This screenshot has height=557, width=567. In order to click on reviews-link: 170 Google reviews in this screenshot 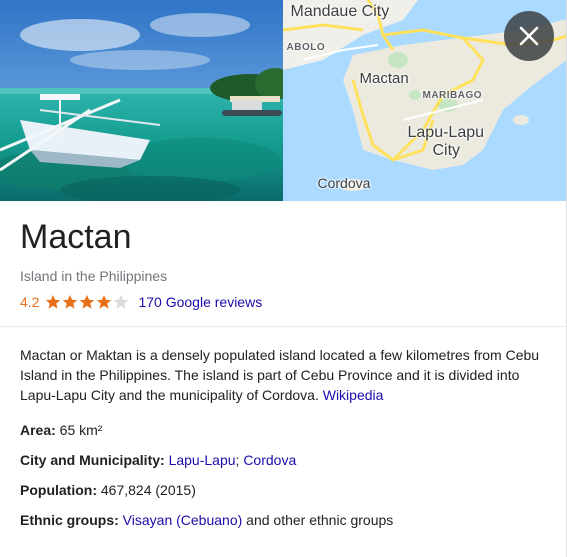, I will do `click(200, 302)`.